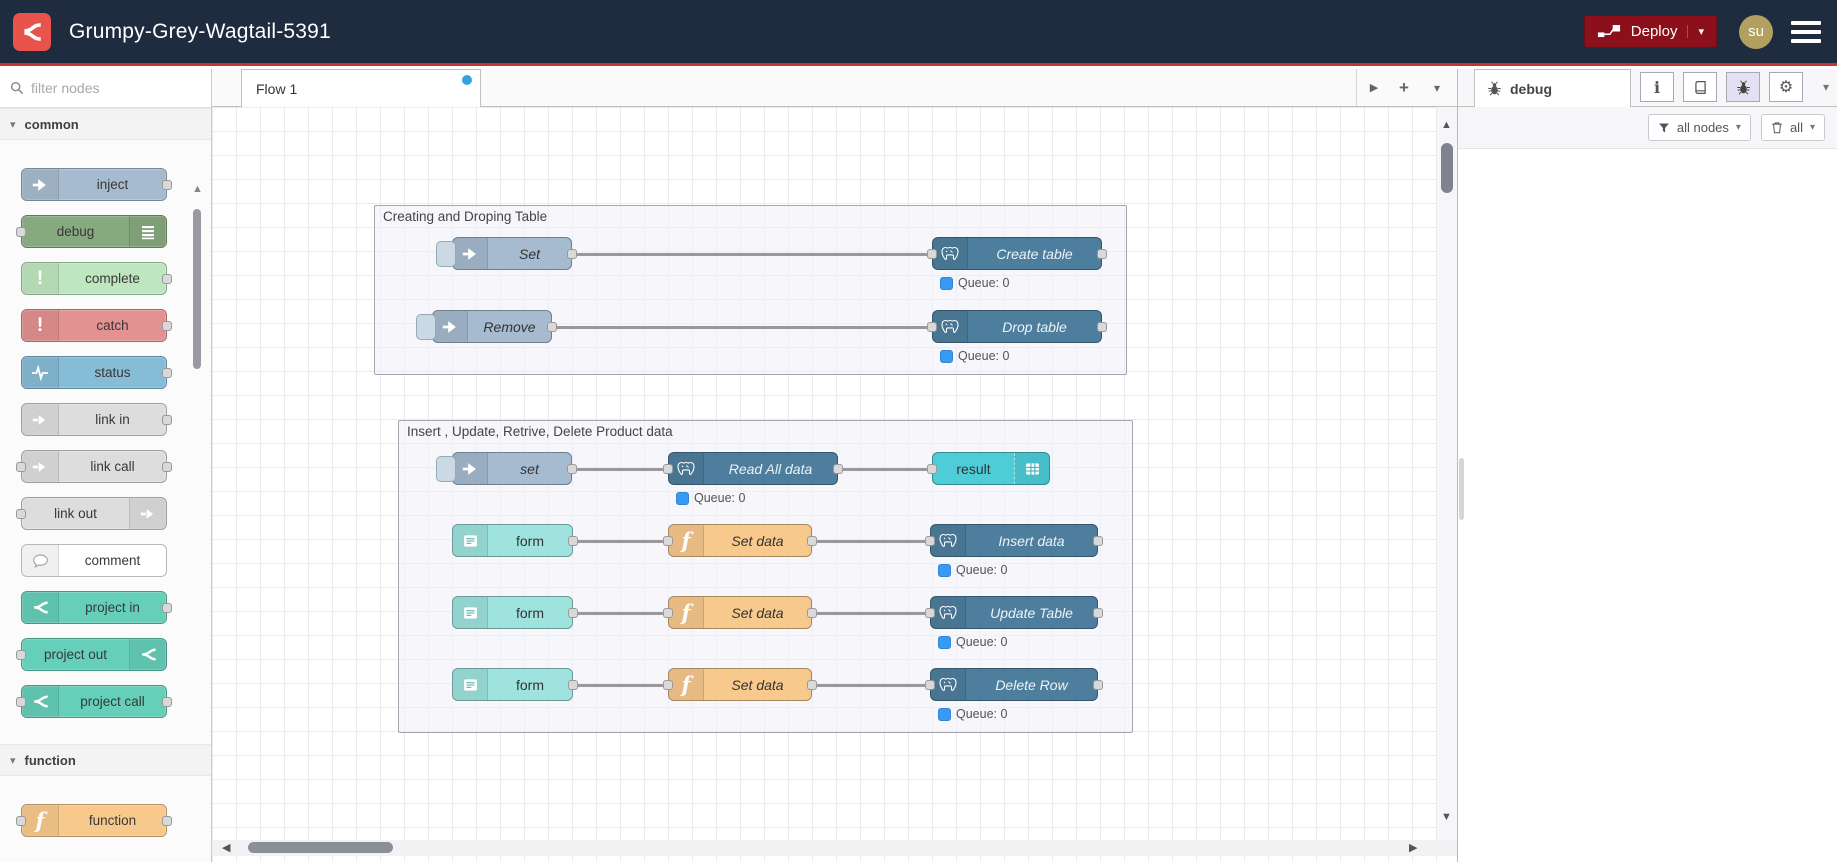 This screenshot has width=1837, height=862. I want to click on flow-node-update-table: Update Table, so click(1014, 612).